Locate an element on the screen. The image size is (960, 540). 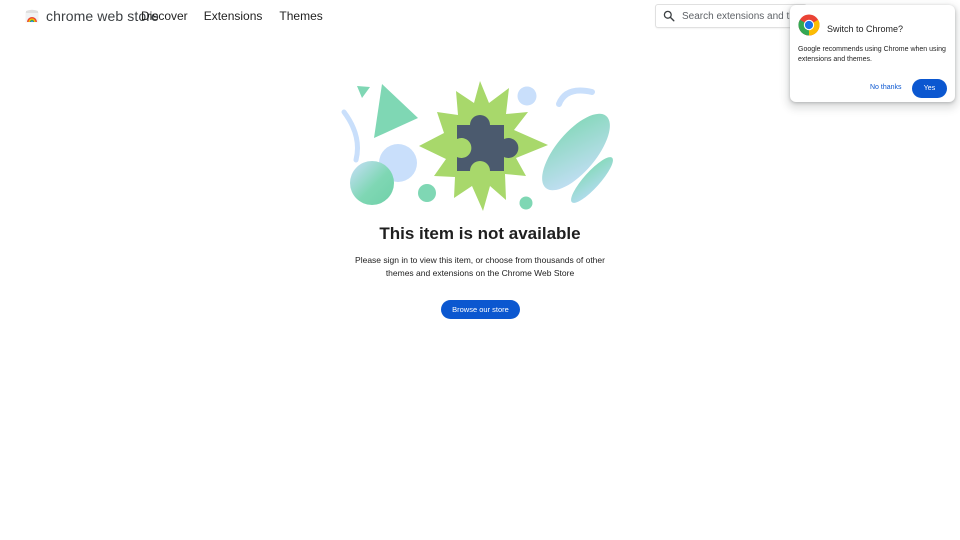
search-icon is located at coordinates (669, 16).